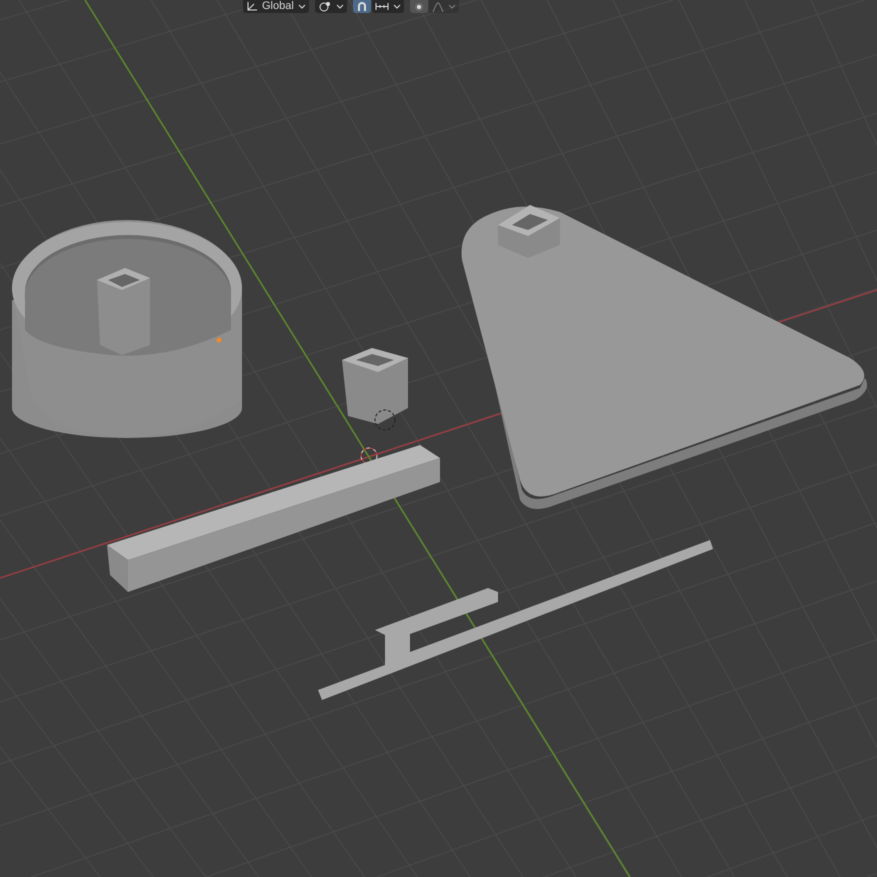  Describe the element at coordinates (219, 340) in the screenshot. I see `origin-dot` at that location.